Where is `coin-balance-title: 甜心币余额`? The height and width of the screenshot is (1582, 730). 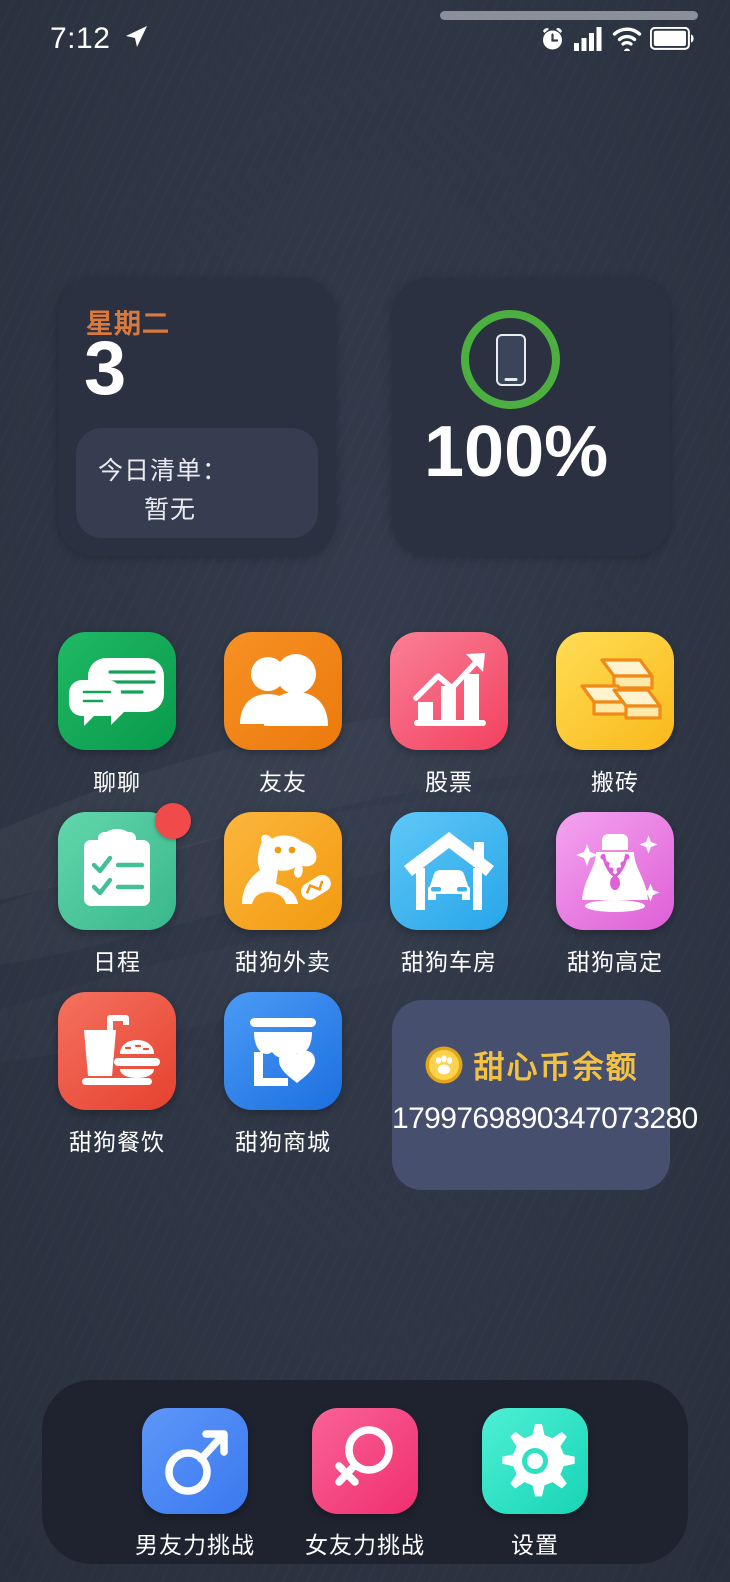 coin-balance-title: 甜心币余额 is located at coordinates (556, 1067).